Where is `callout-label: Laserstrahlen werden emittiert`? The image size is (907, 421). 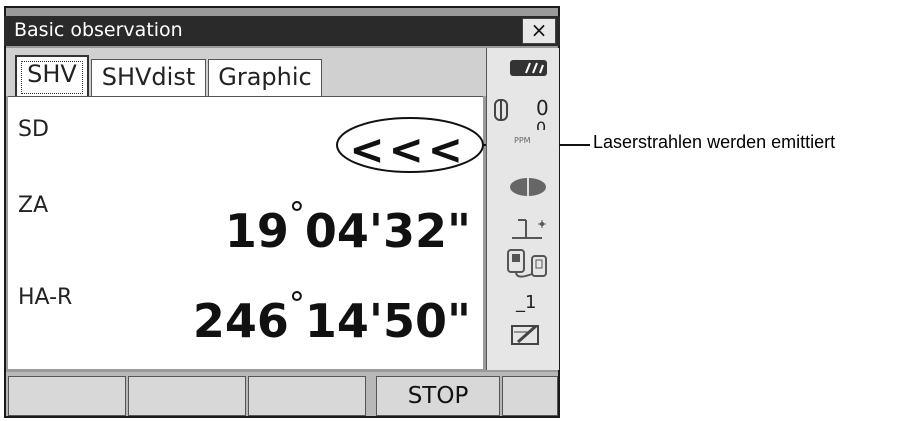
callout-label: Laserstrahlen werden emittiert is located at coordinates (714, 142).